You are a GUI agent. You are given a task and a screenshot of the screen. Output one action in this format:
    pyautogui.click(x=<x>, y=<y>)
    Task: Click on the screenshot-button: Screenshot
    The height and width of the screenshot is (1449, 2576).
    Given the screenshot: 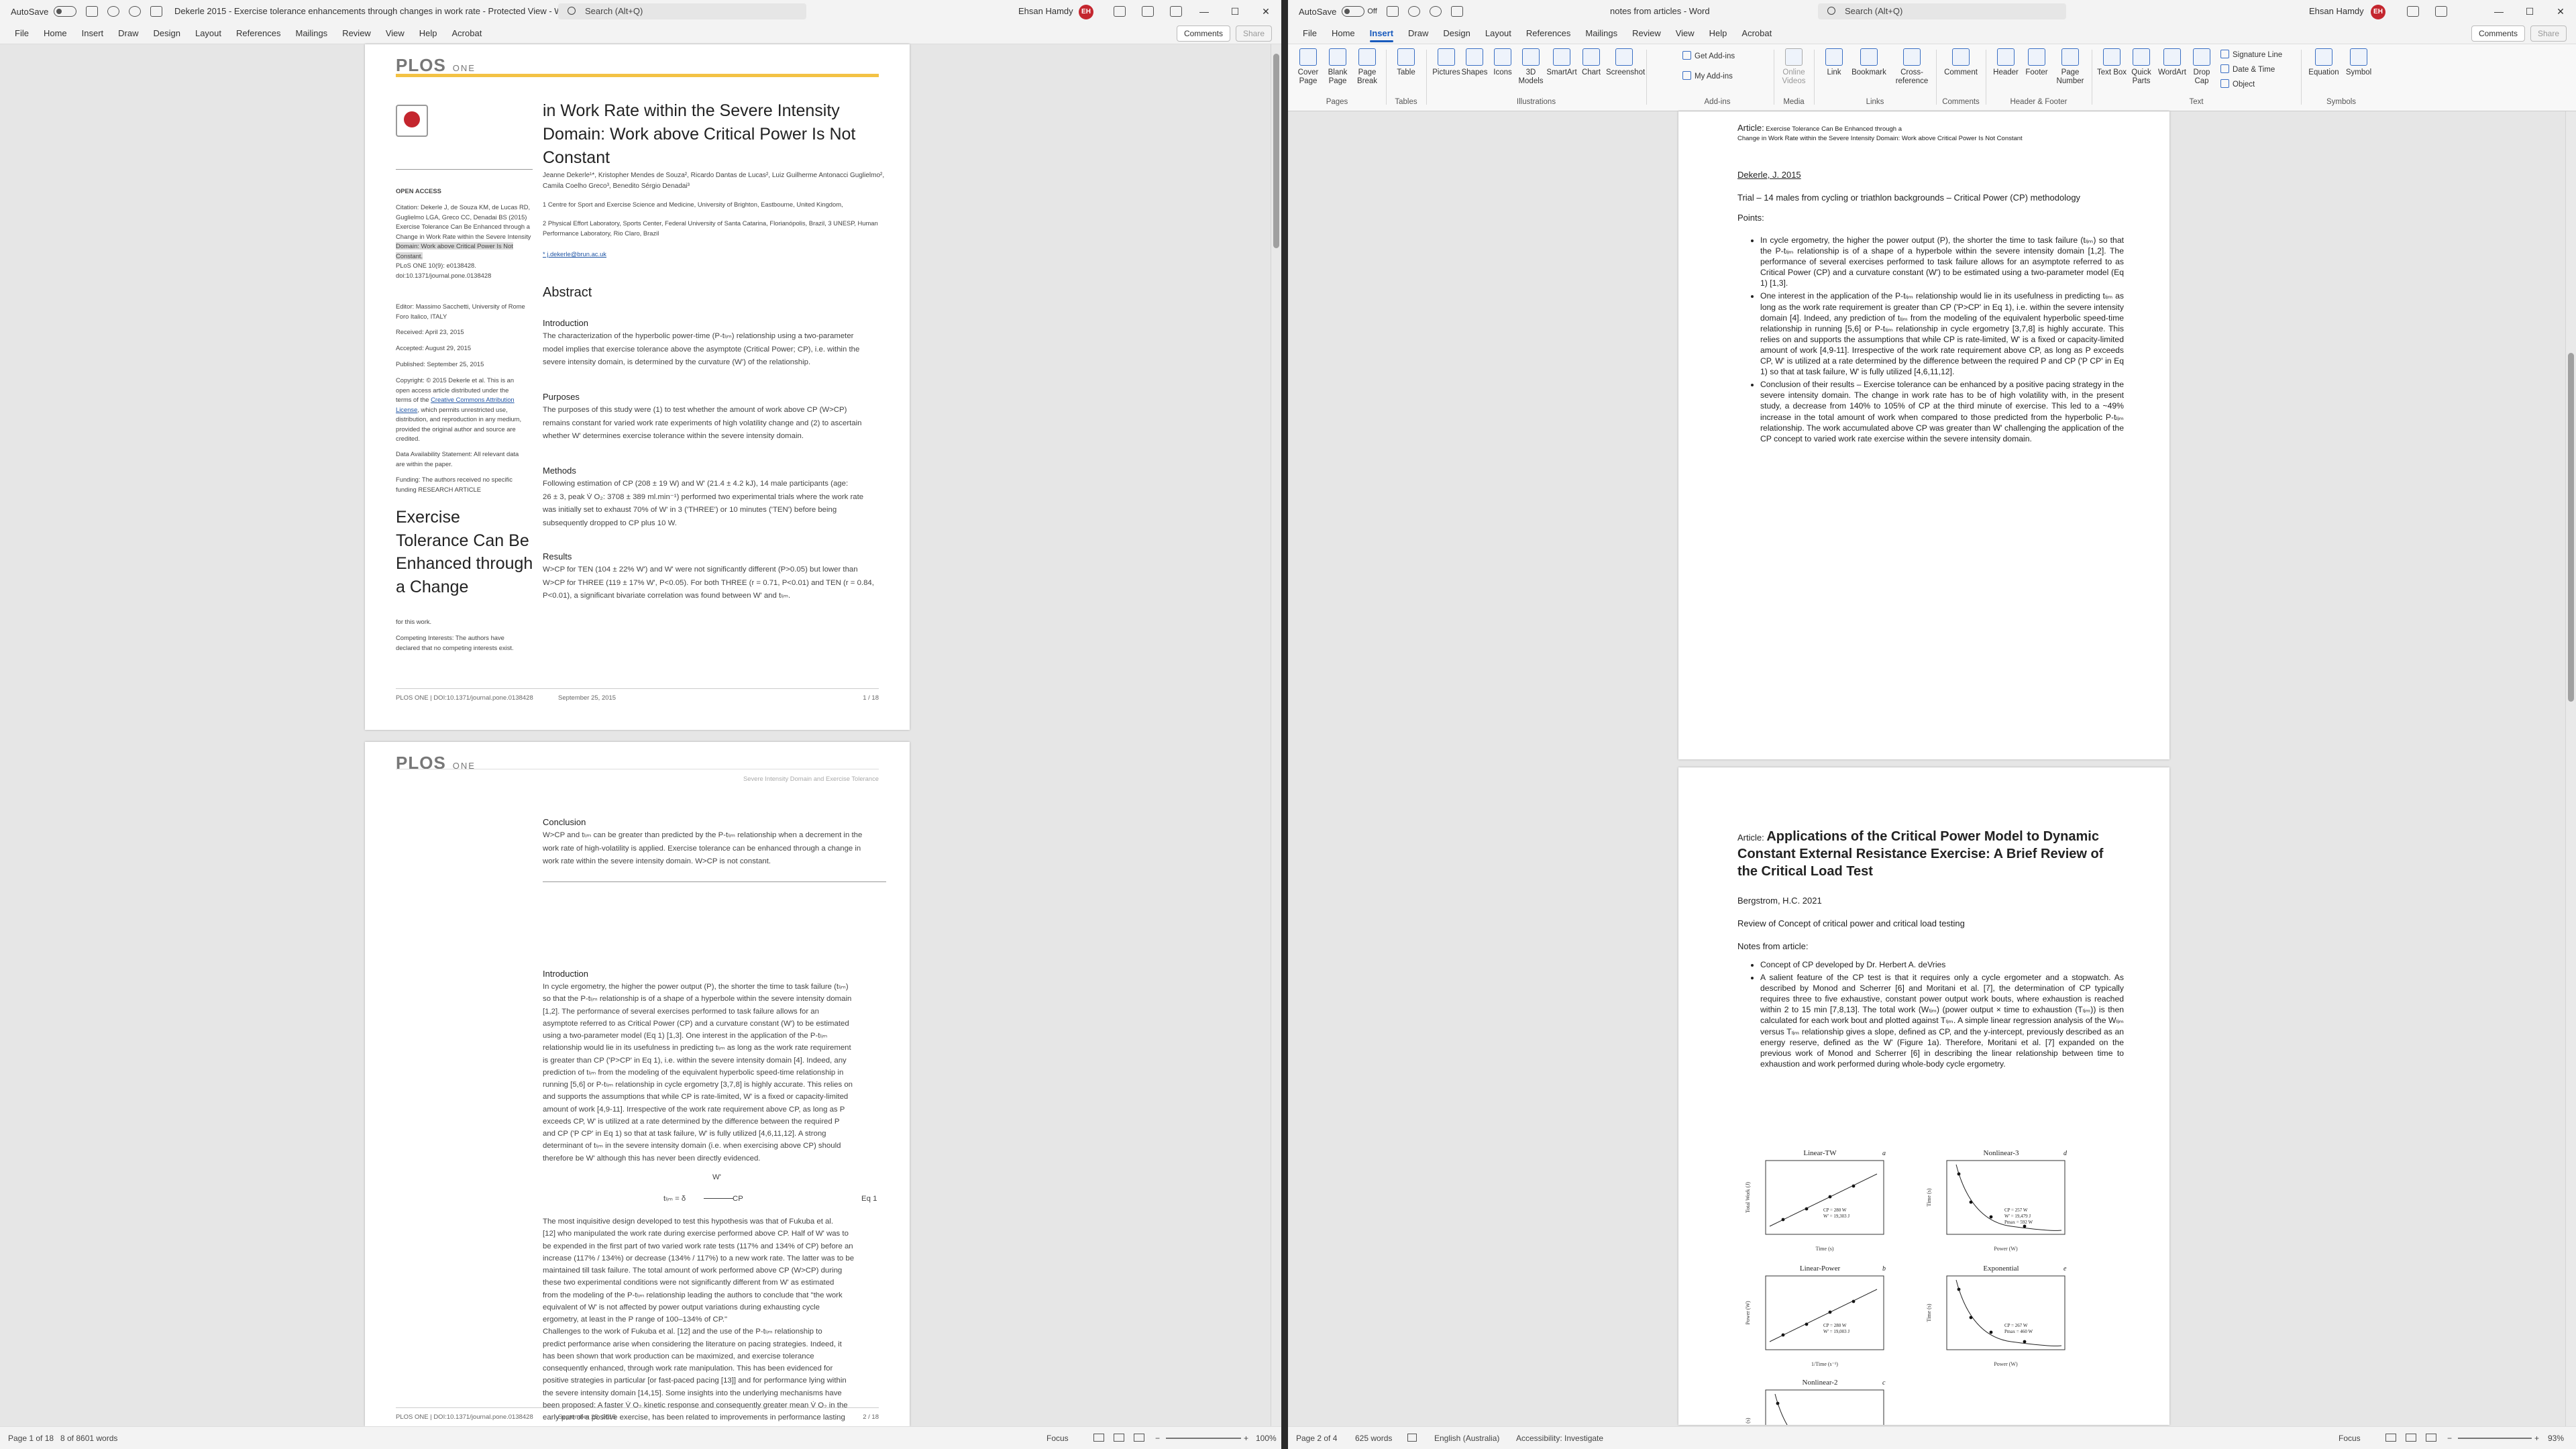 What is the action you would take?
    pyautogui.click(x=1625, y=62)
    